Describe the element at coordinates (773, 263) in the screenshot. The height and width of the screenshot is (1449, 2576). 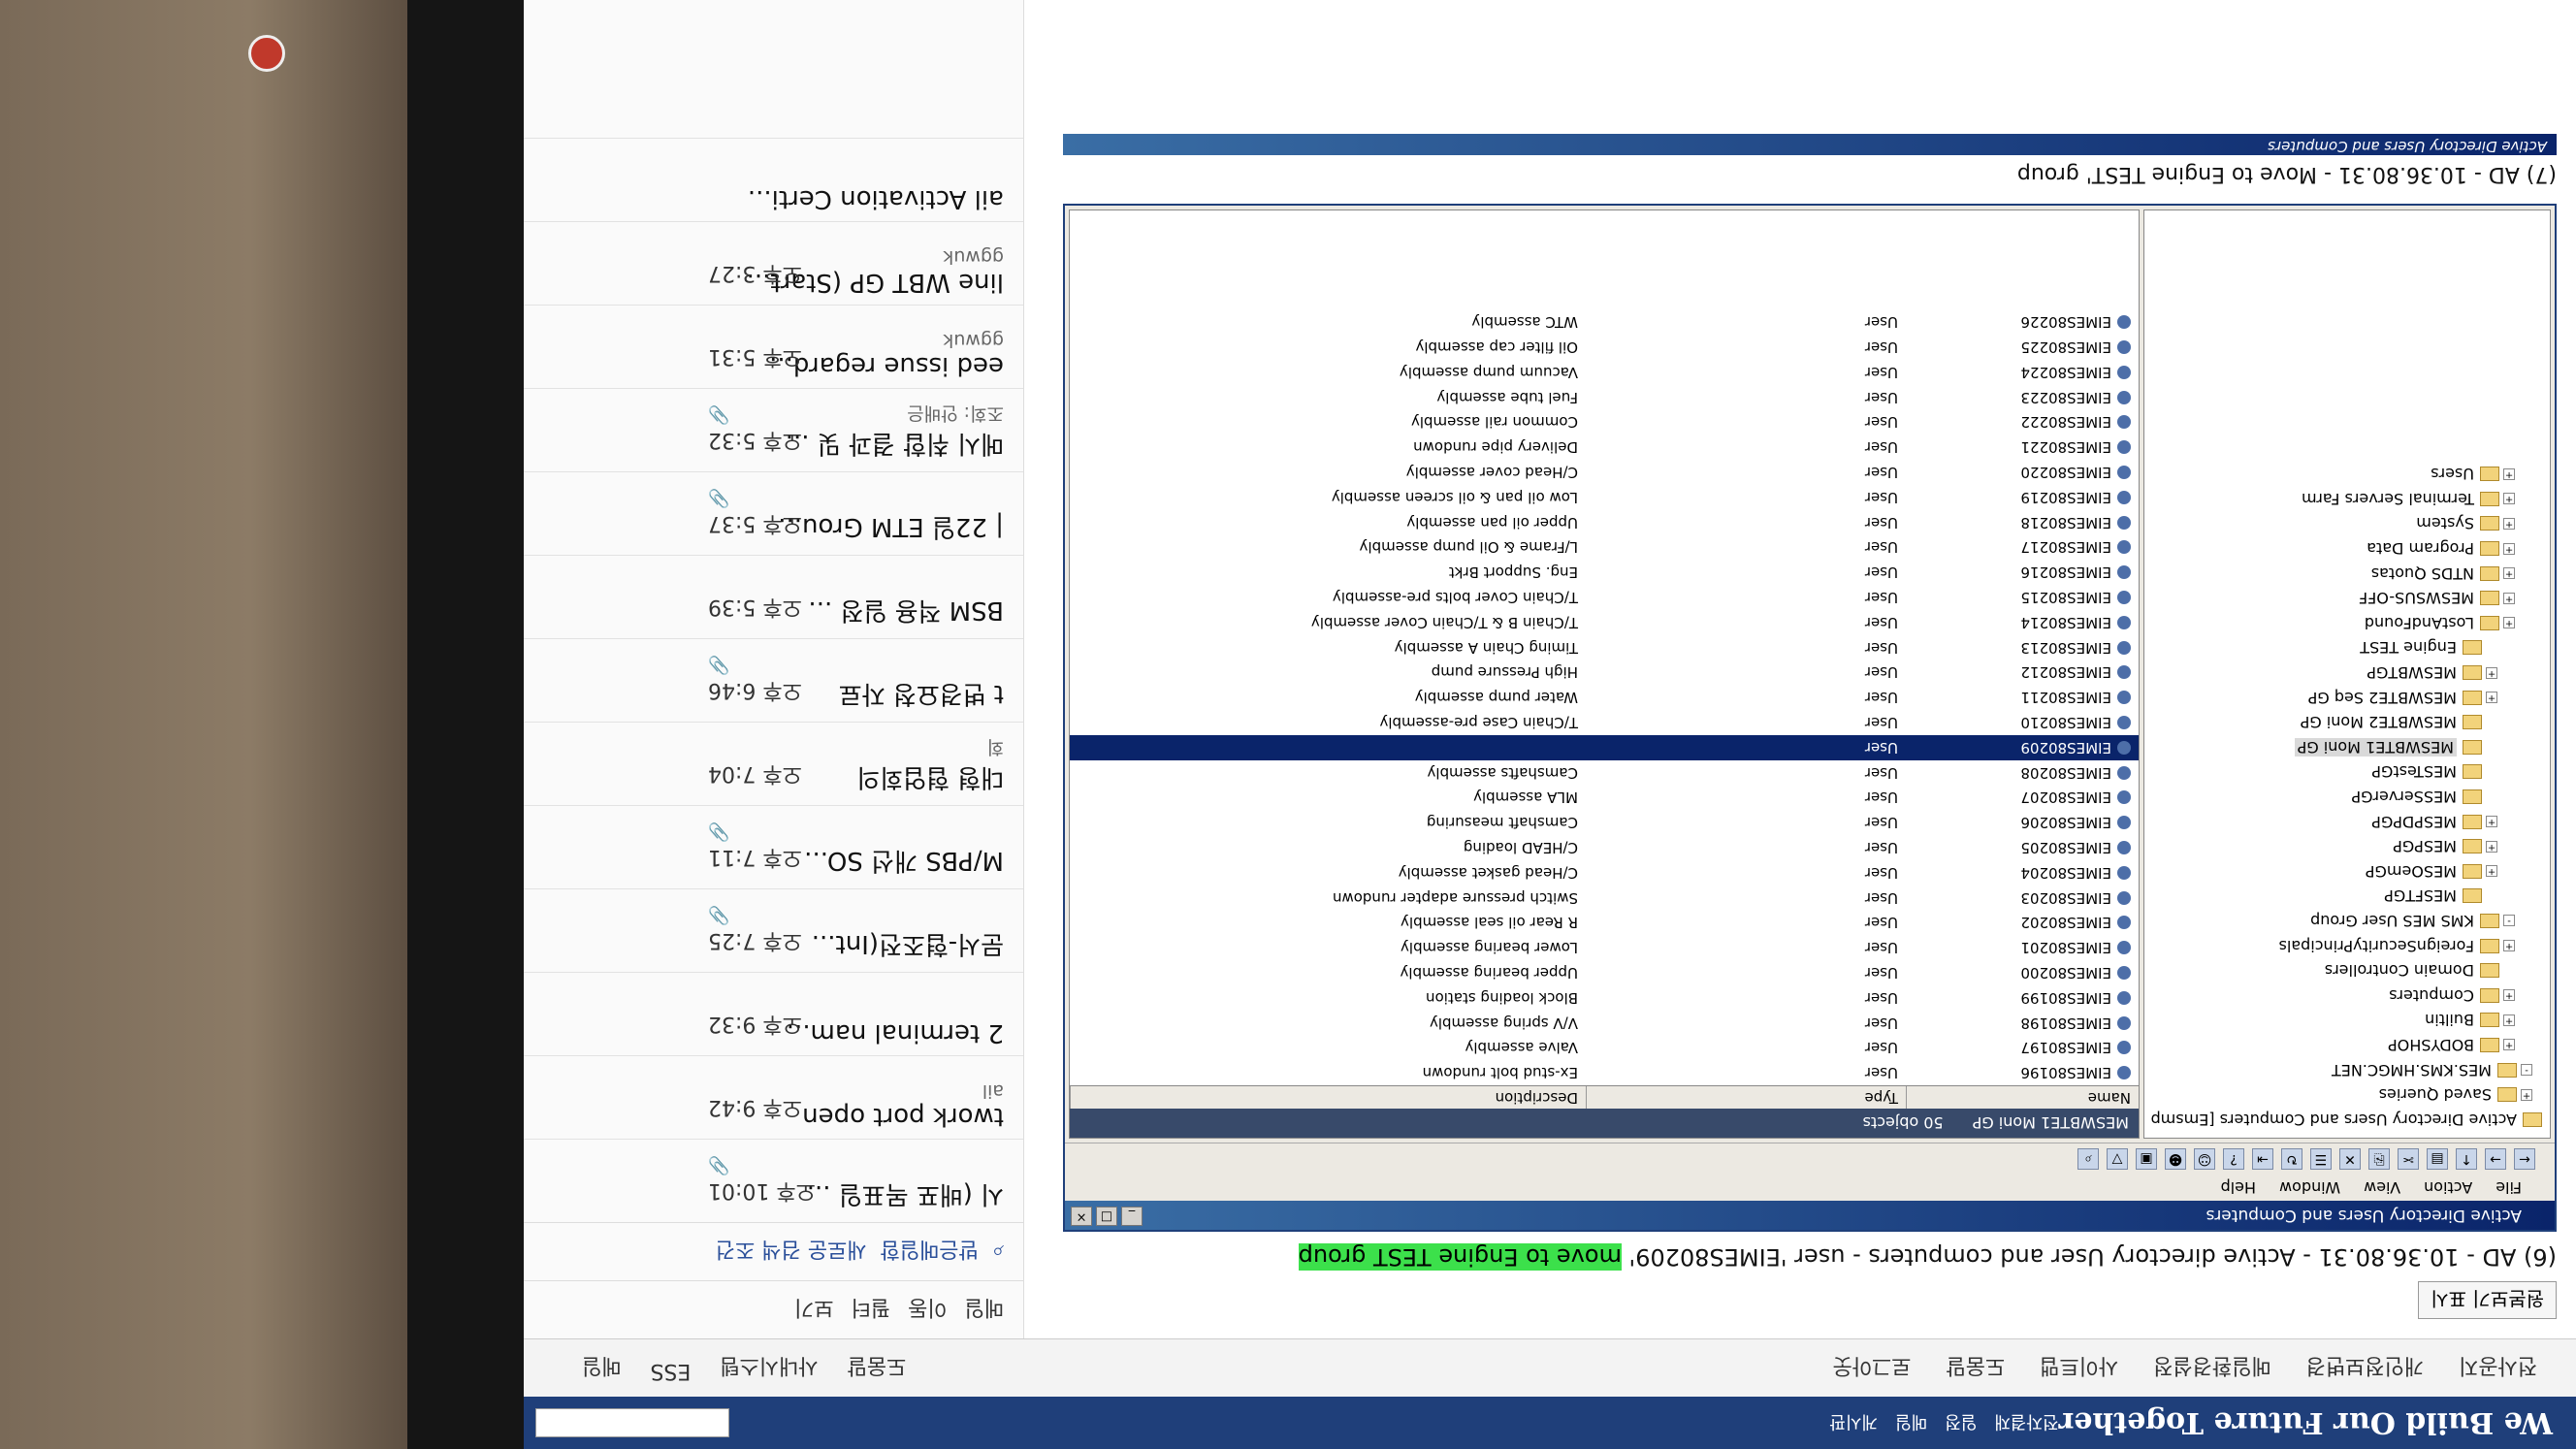
I see `mail-item: line WBT GP (Start... ggwuk 오후 3:27` at that location.